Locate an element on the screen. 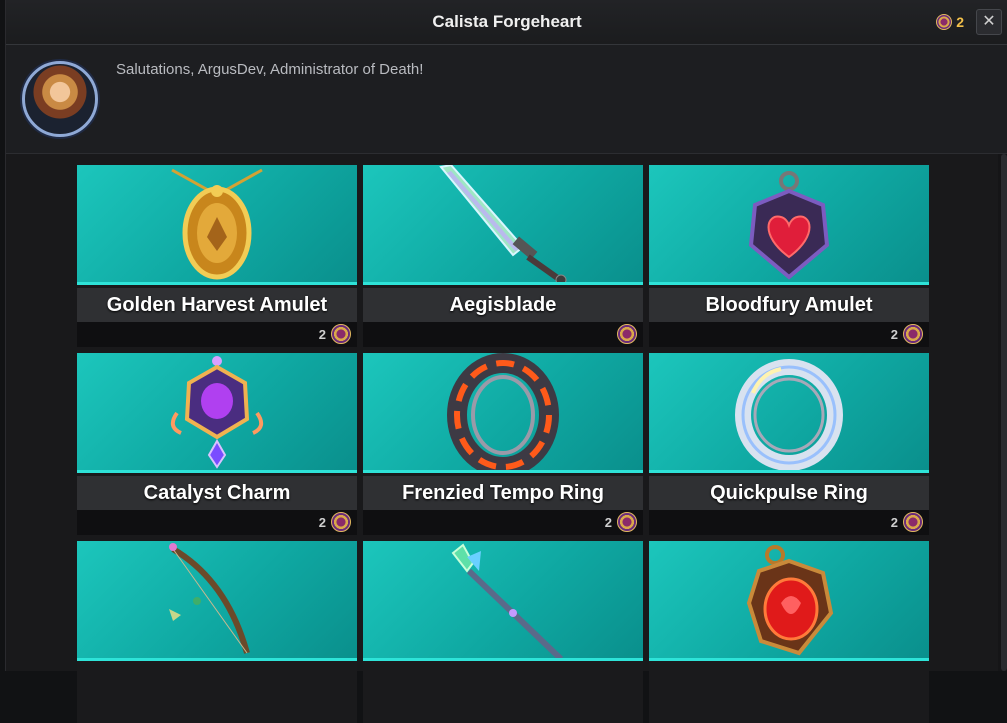  item-name: Aegisblade is located at coordinates (503, 304).